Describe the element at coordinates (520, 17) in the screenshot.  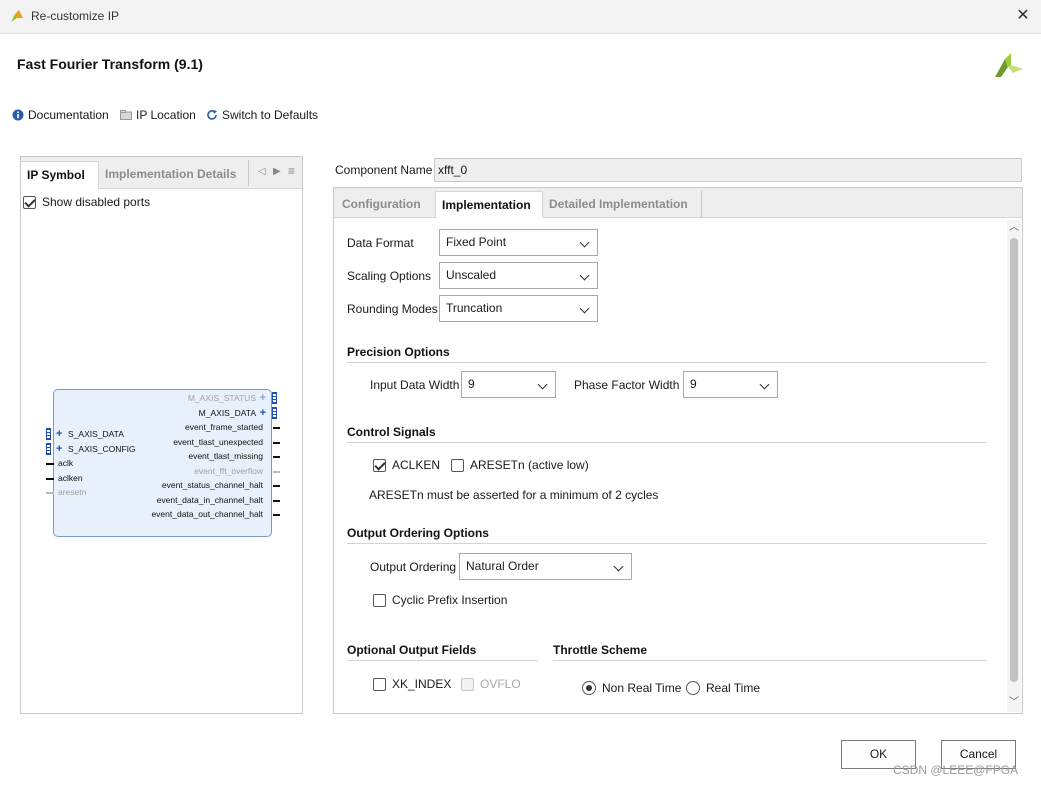
I see `title-bar: Re-customize IP ✕` at that location.